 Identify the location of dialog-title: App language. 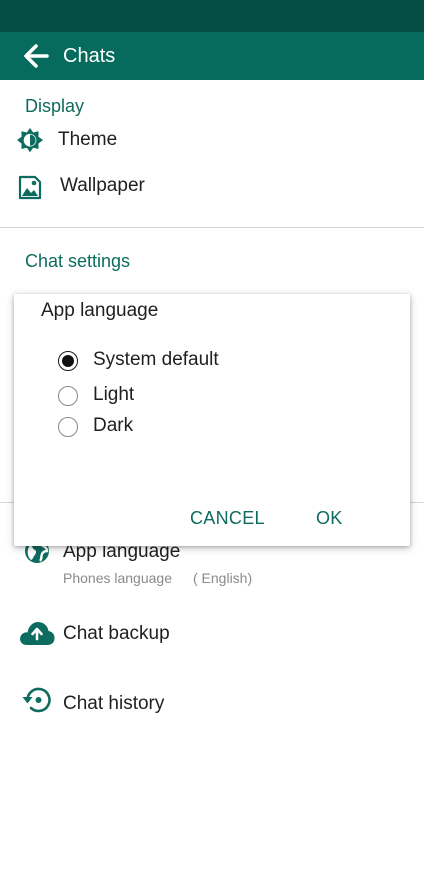
(100, 310).